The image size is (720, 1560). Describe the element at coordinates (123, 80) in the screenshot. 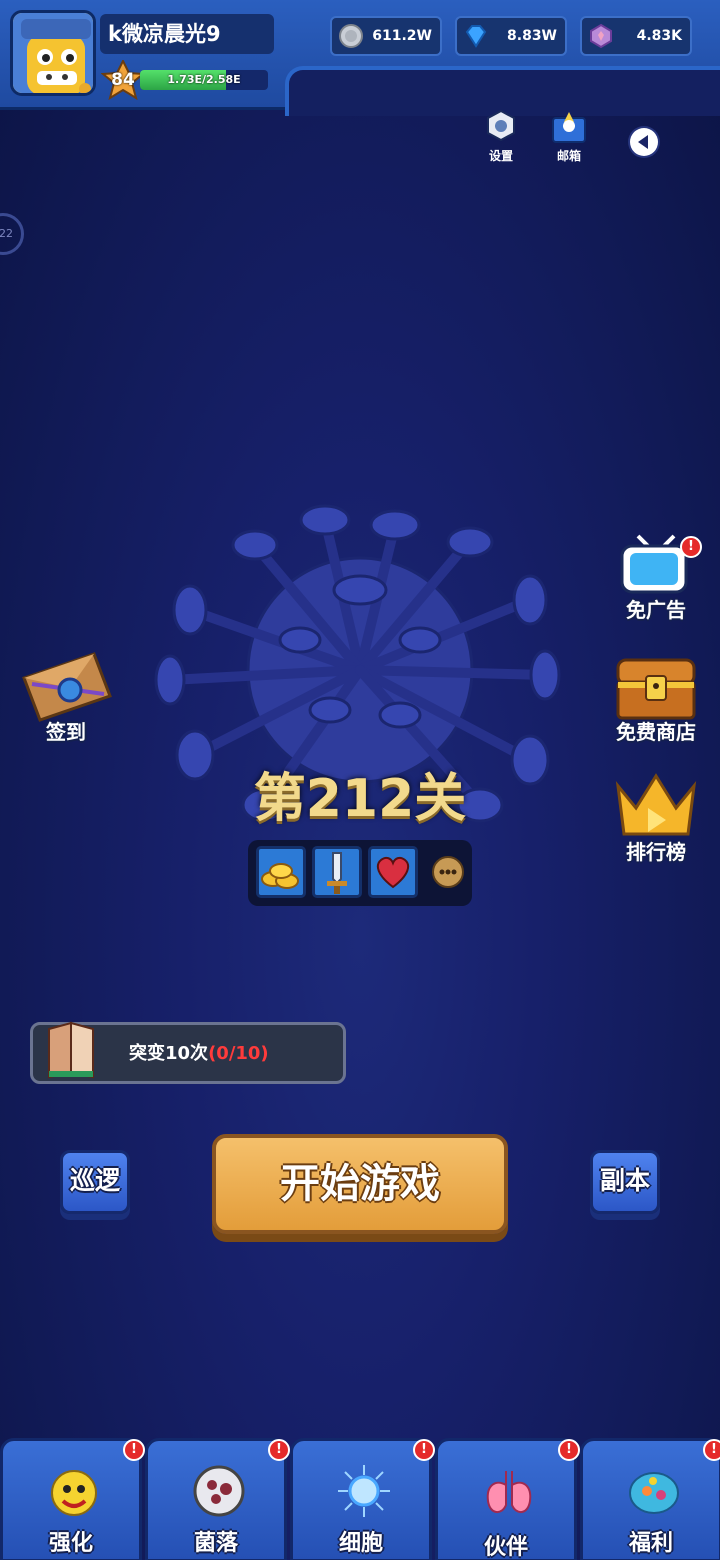

I see `player-level: 84` at that location.